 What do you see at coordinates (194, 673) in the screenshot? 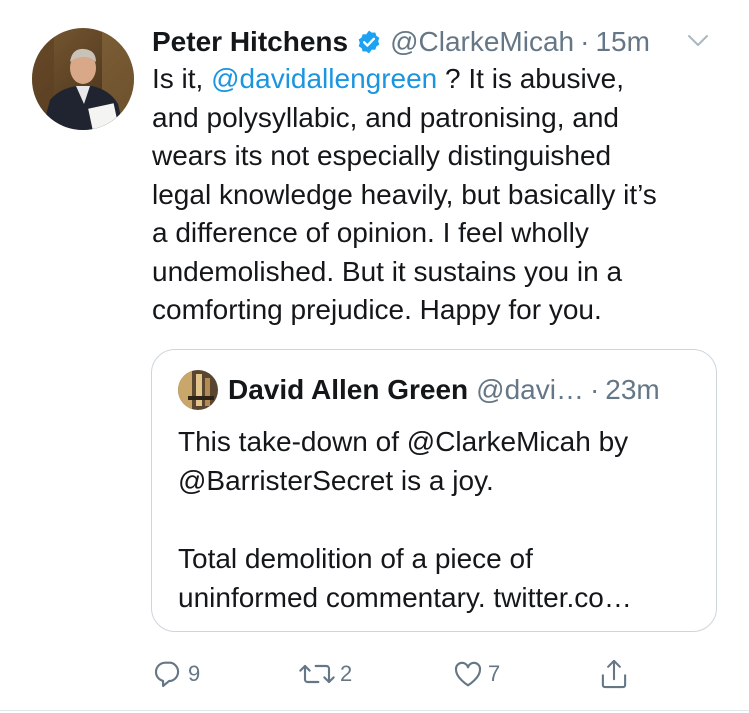
I see `reply-count: 9` at bounding box center [194, 673].